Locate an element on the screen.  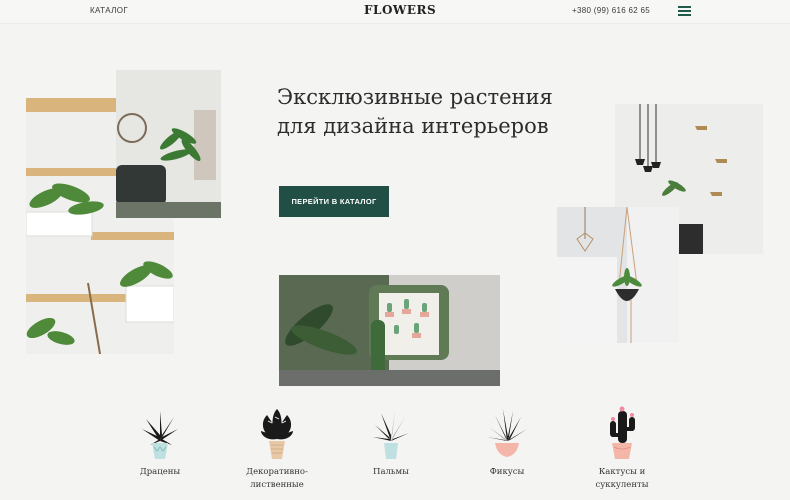
site-header: КАТАЛОГ FLOWERS +380 (99) 616 62 65 is located at coordinates (395, 12).